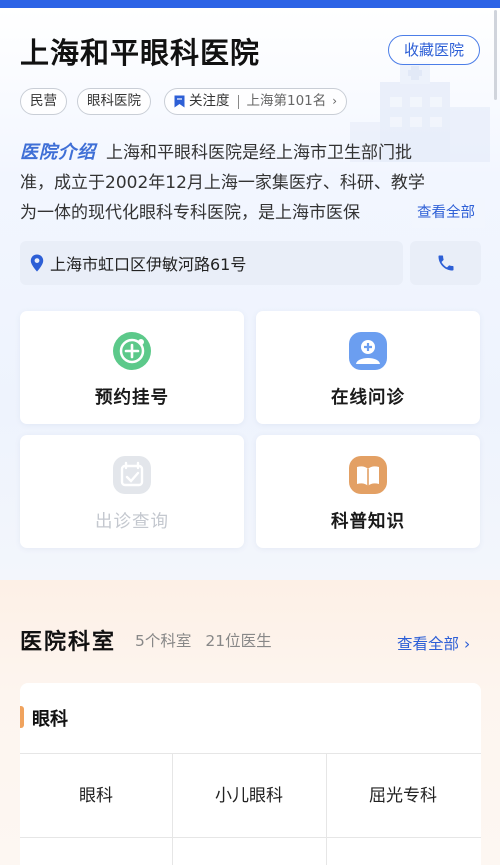 The image size is (500, 865). Describe the element at coordinates (132, 475) in the screenshot. I see `calendar-check-icon` at that location.